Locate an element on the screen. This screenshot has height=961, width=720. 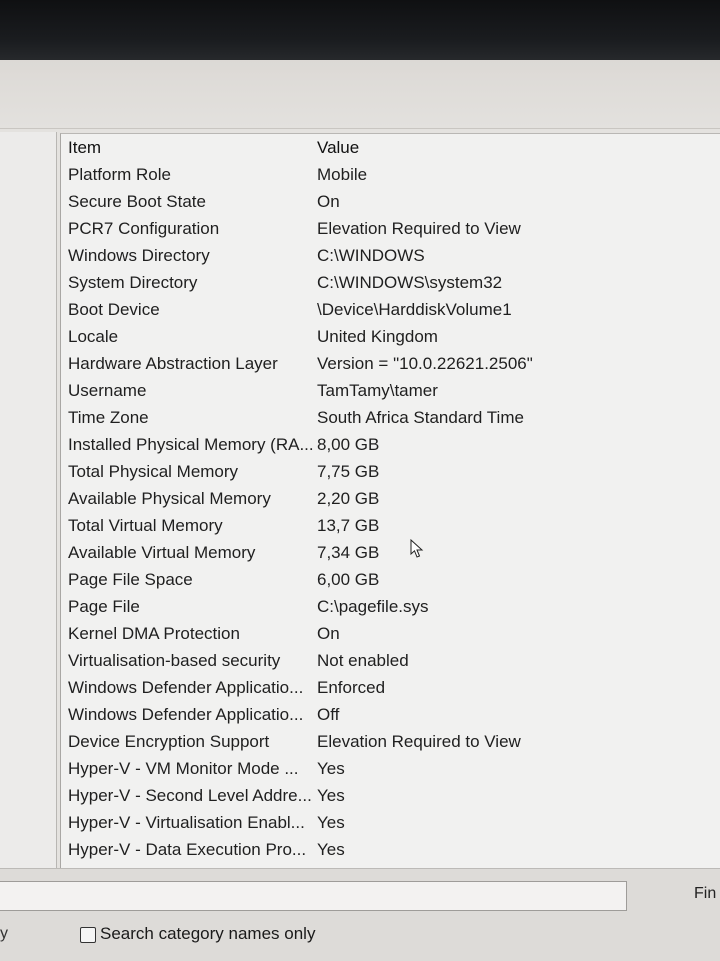
table-row: Windows Defender Applicatio... Enforced is located at coordinates (390, 687).